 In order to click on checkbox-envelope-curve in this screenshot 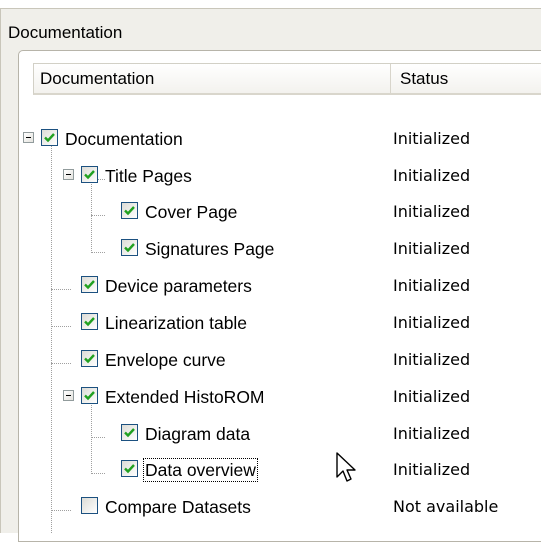, I will do `click(89, 358)`.